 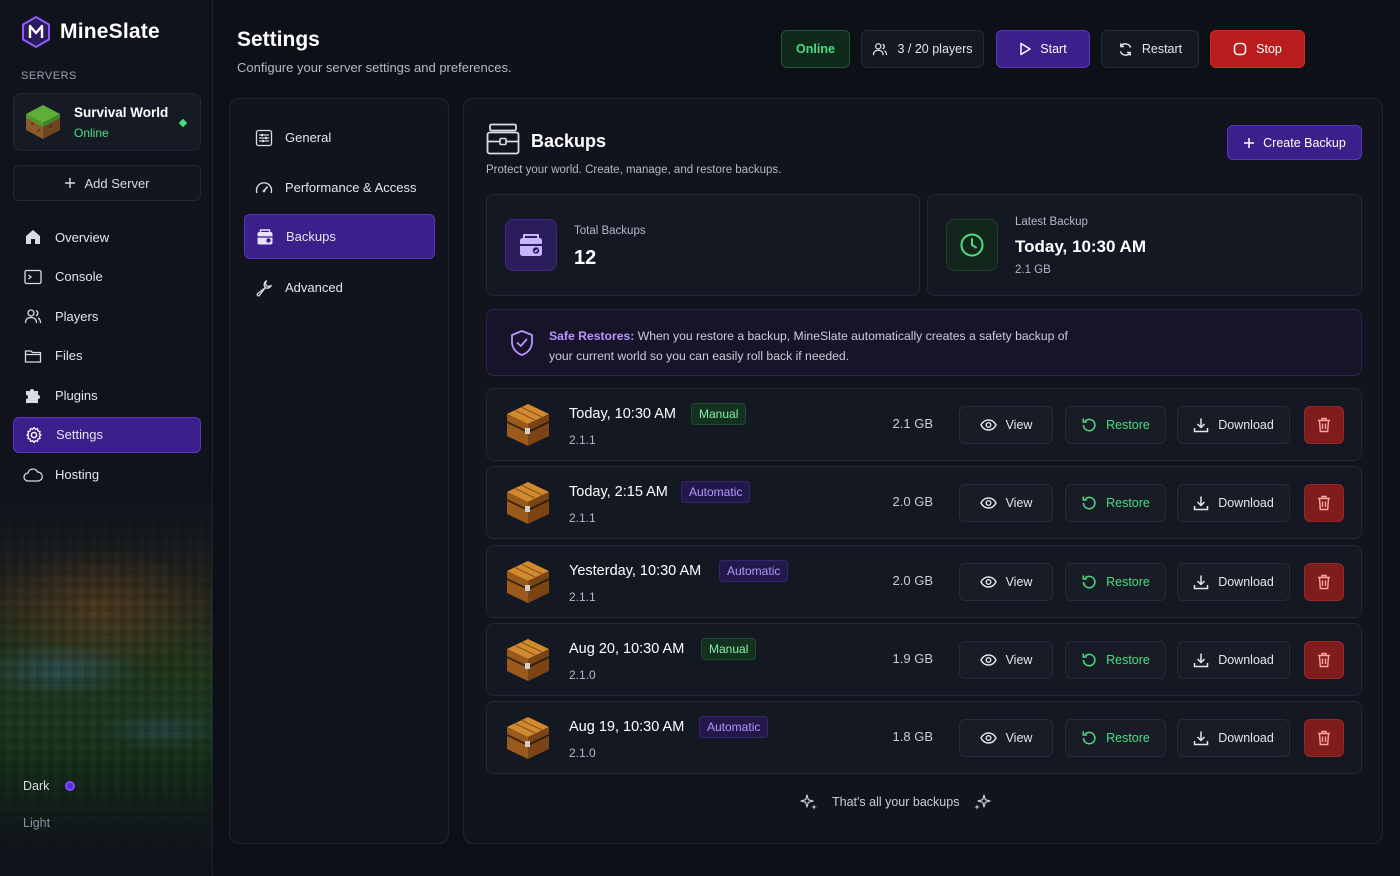 I want to click on stop-button: Stop, so click(x=1257, y=49).